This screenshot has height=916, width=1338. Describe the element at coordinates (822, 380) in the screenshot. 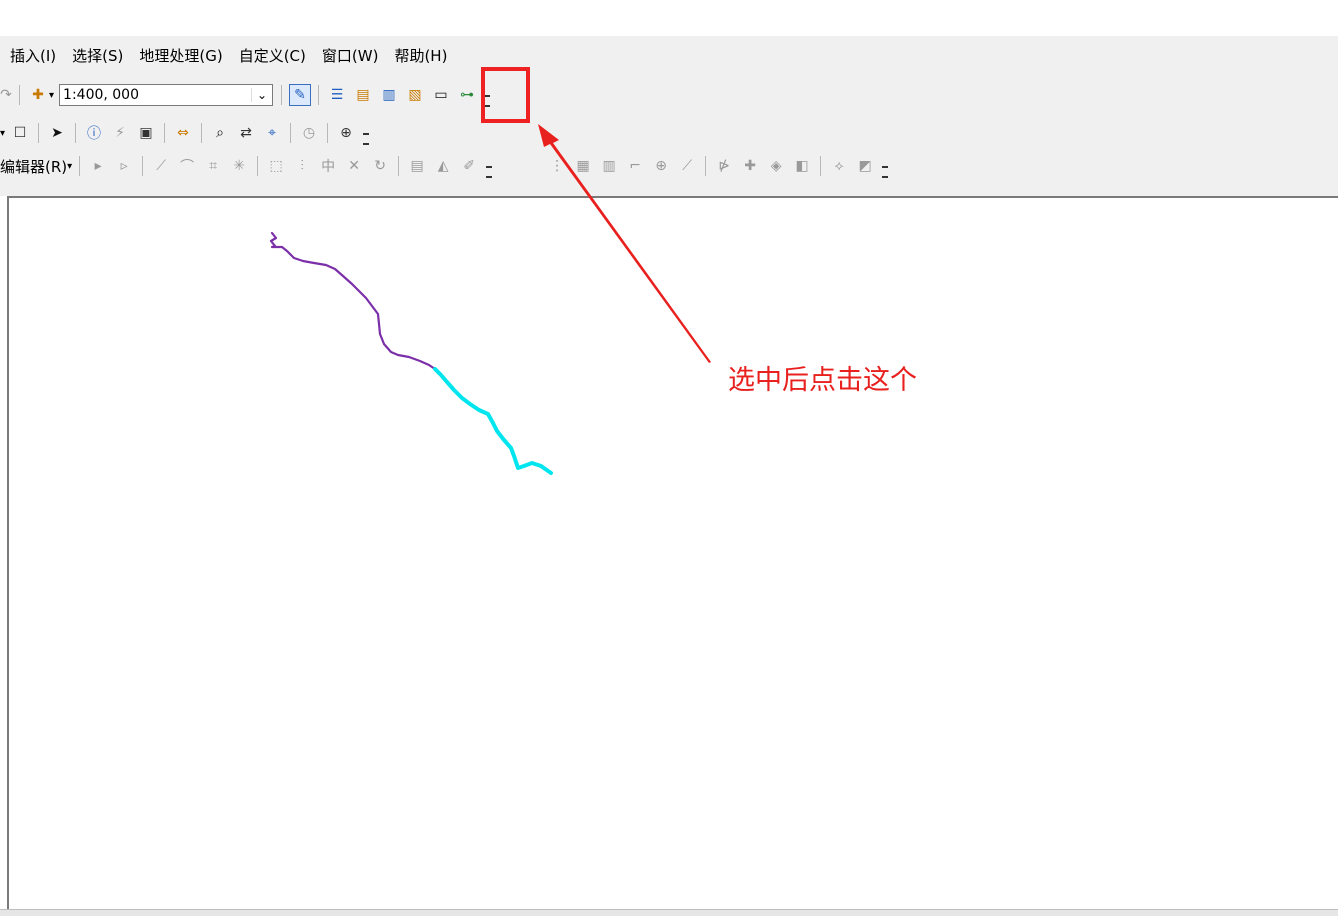

I see `annotation-text: 选中后点击这个` at that location.